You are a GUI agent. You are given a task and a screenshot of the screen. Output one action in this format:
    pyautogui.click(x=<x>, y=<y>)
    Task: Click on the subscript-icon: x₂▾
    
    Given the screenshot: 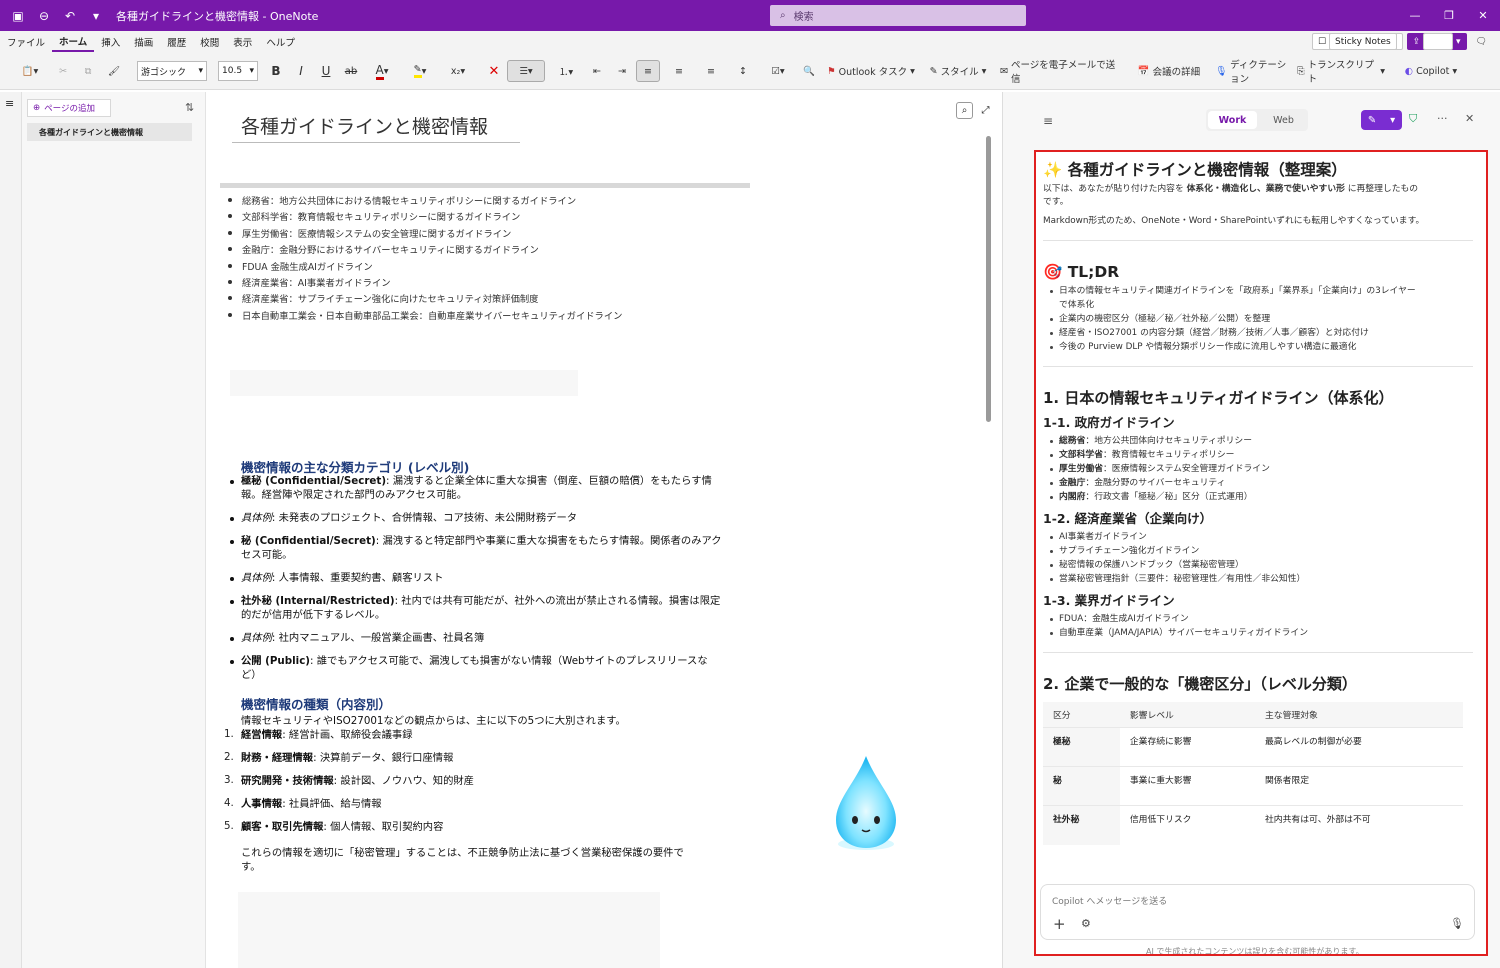 What is the action you would take?
    pyautogui.click(x=458, y=71)
    